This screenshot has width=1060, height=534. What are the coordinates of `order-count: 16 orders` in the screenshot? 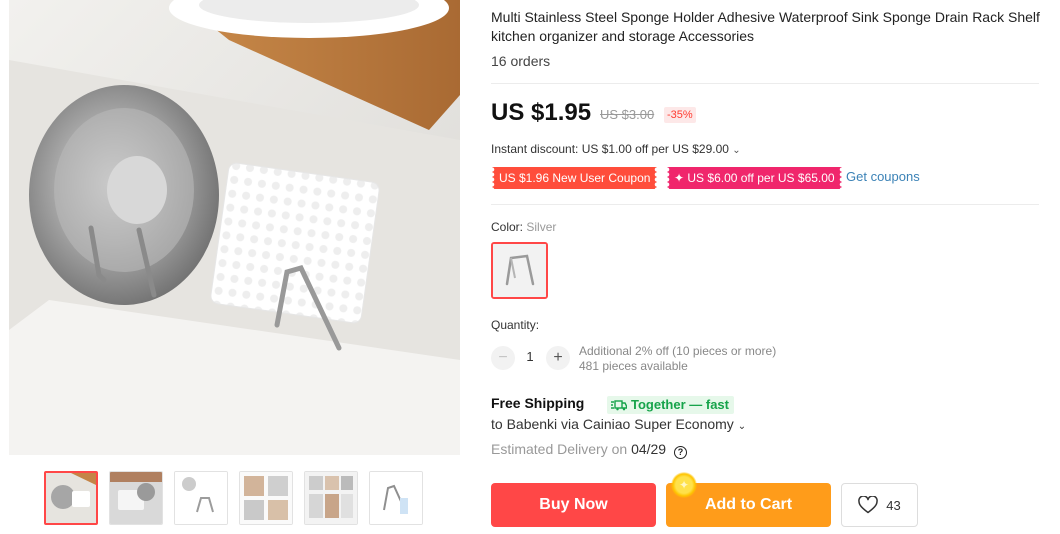 It's located at (521, 61).